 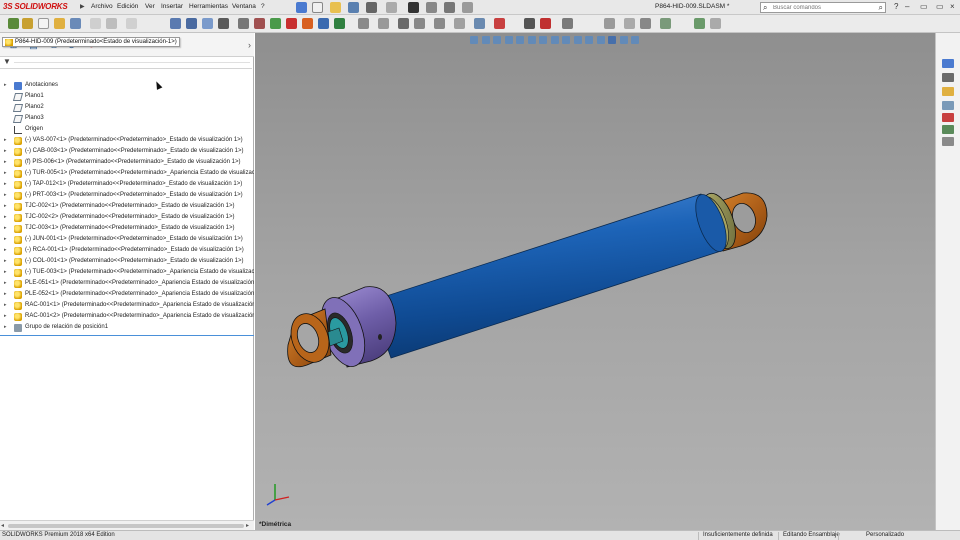 What do you see at coordinates (111, 23) in the screenshot?
I see `linear-pattern-icon` at bounding box center [111, 23].